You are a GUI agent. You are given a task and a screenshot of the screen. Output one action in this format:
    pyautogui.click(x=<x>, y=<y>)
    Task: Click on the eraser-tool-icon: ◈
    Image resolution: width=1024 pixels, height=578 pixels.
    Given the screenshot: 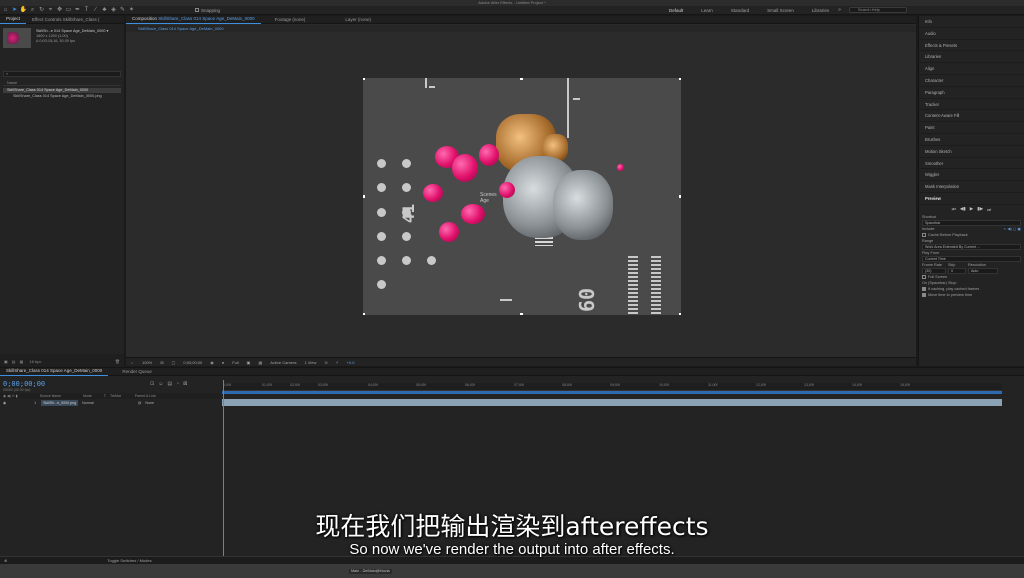 What is the action you would take?
    pyautogui.click(x=113, y=10)
    